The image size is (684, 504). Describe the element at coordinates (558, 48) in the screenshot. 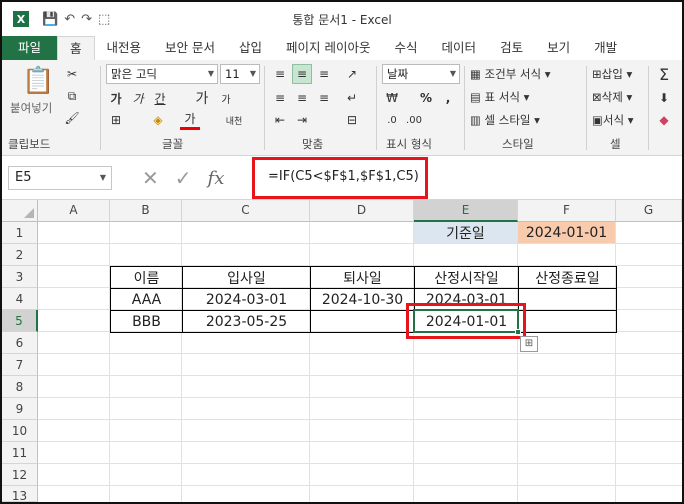

I see `tab-view: 보기` at that location.